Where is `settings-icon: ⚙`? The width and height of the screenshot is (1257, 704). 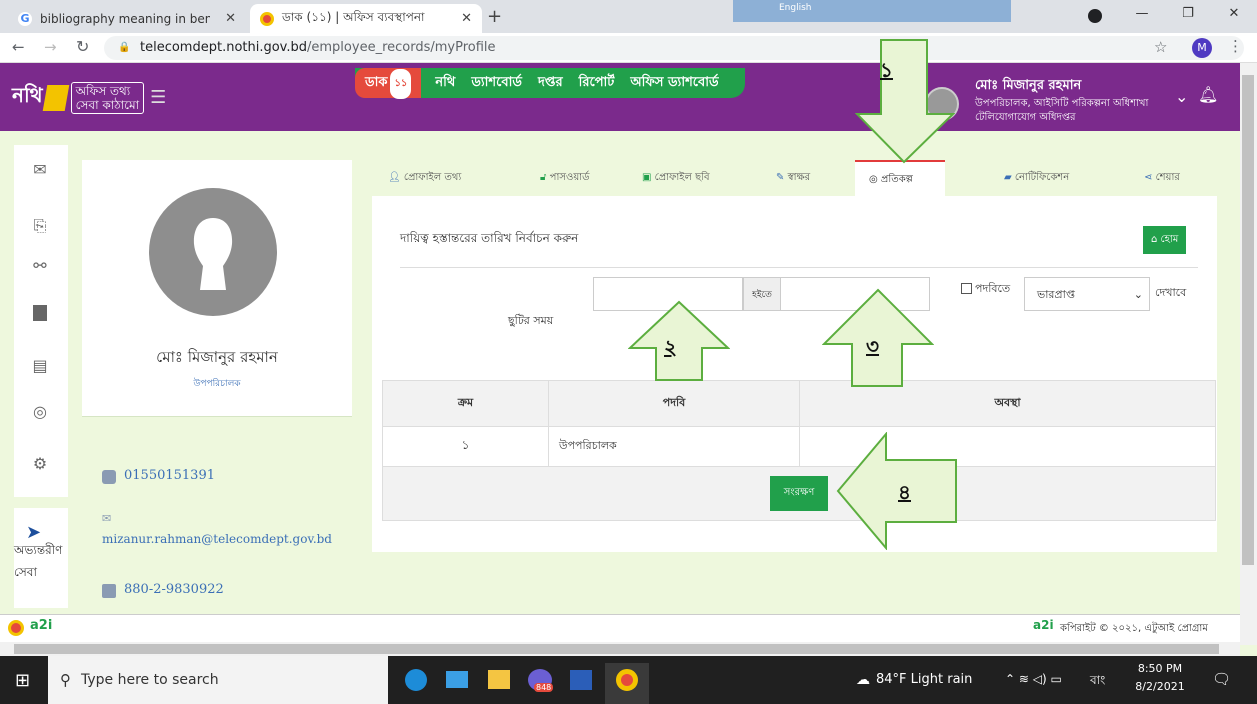 settings-icon: ⚙ is located at coordinates (40, 464).